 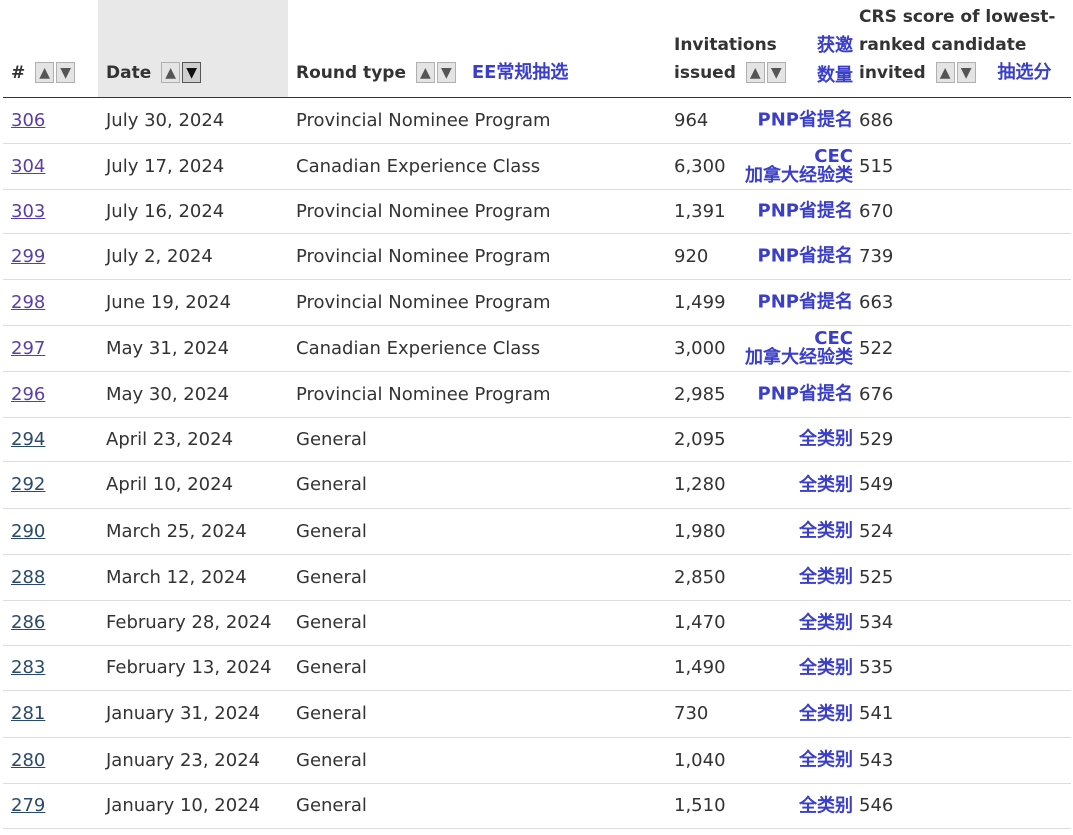 I want to click on row-invitations-cell: 1,980 全类别, so click(x=761, y=531).